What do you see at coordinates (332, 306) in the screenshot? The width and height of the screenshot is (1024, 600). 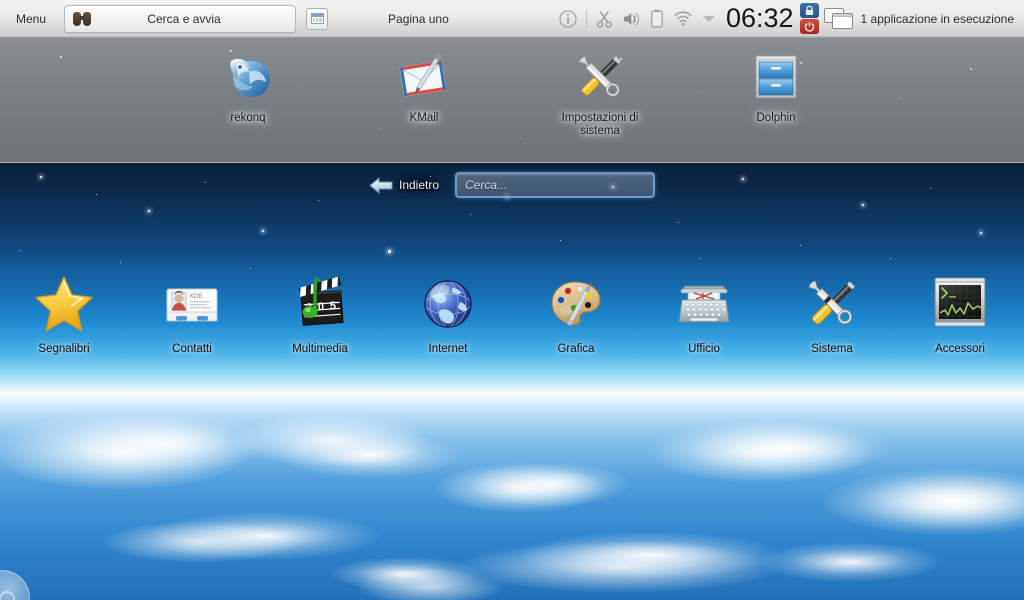 I see `svg-text: 5` at bounding box center [332, 306].